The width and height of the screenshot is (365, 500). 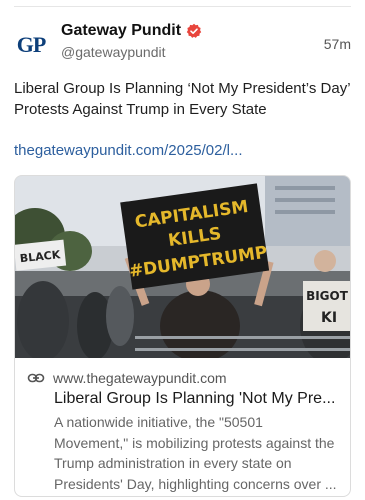 I want to click on card-domain: www.thegatewaypundit.com, so click(x=140, y=378).